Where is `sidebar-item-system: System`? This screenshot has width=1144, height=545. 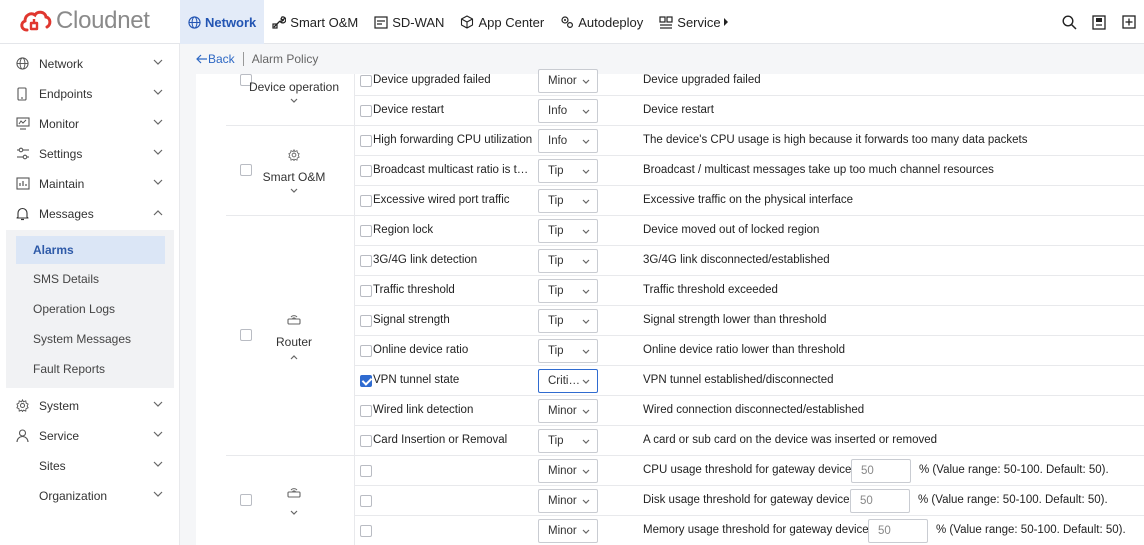
sidebar-item-system: System is located at coordinates (90, 406).